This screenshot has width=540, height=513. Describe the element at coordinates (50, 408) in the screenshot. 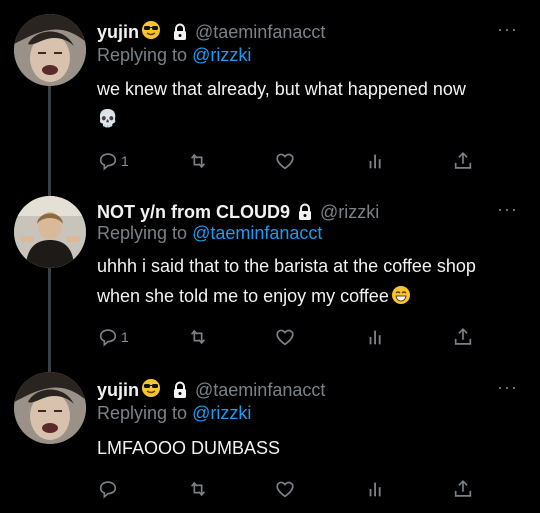

I see `avatar` at that location.